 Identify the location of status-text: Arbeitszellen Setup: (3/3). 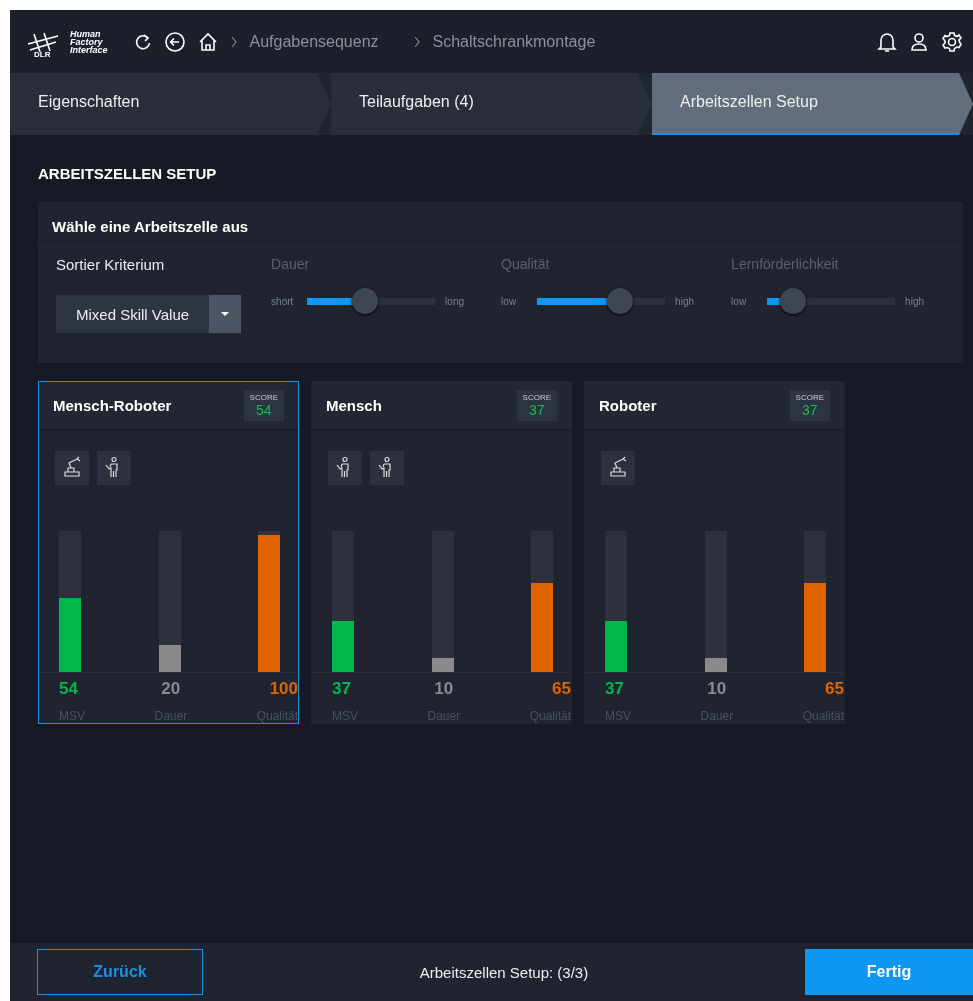
(504, 972).